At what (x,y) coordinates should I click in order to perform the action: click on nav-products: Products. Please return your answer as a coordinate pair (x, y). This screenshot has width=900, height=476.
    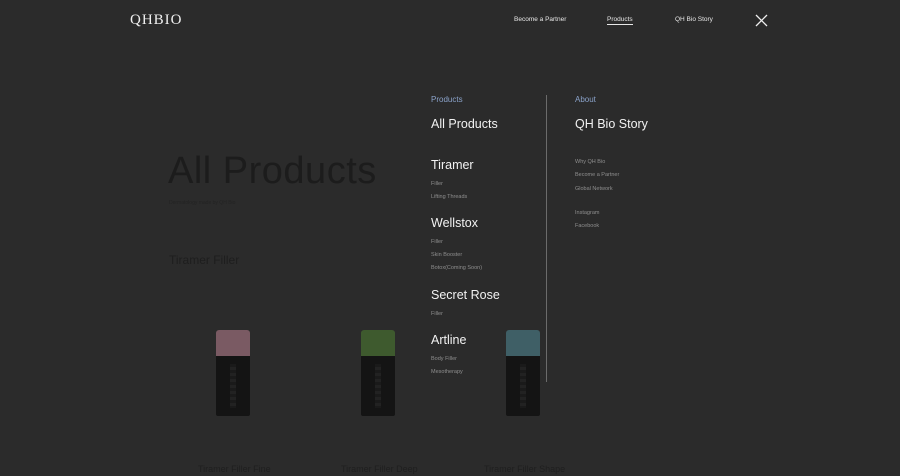
    Looking at the image, I should click on (620, 20).